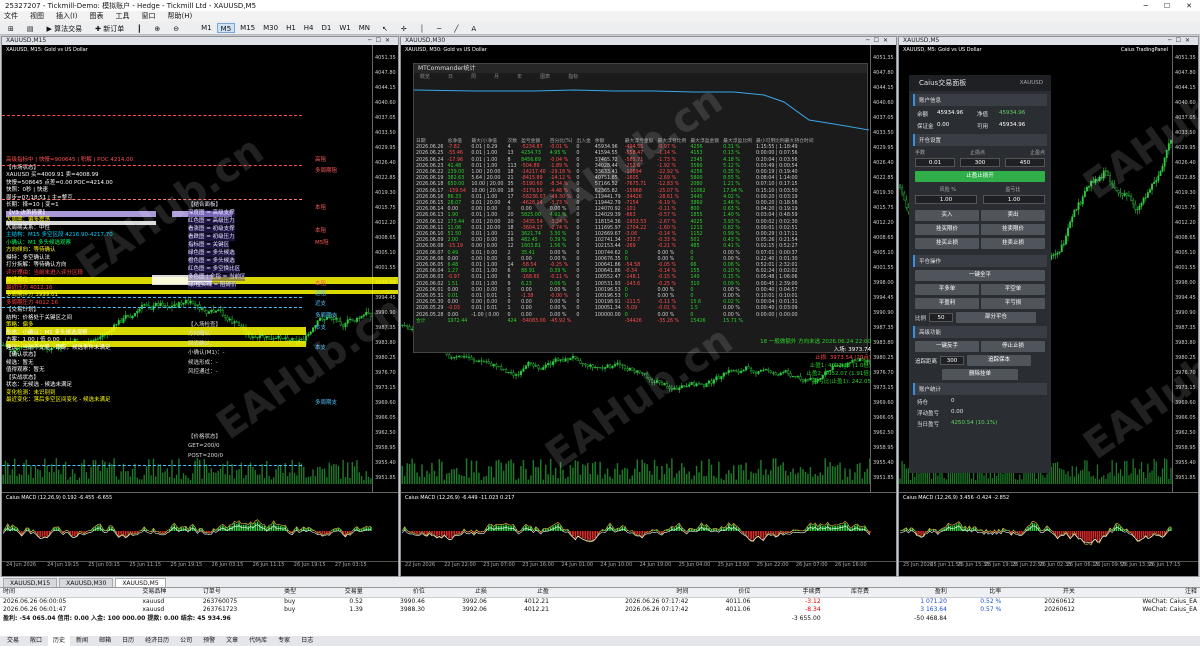  What do you see at coordinates (209, 641) in the screenshot?
I see `terminal-tab: 预警` at bounding box center [209, 641].